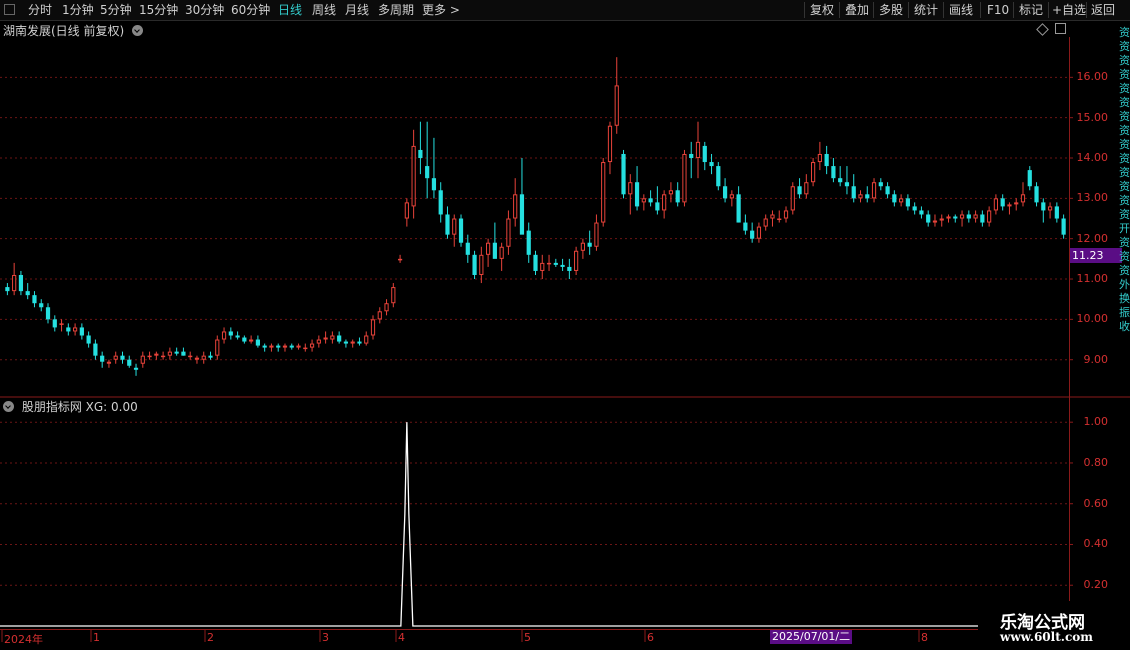 The width and height of the screenshot is (1130, 650). Describe the element at coordinates (78, 10) in the screenshot. I see `tab-1min: 1分钟` at that location.